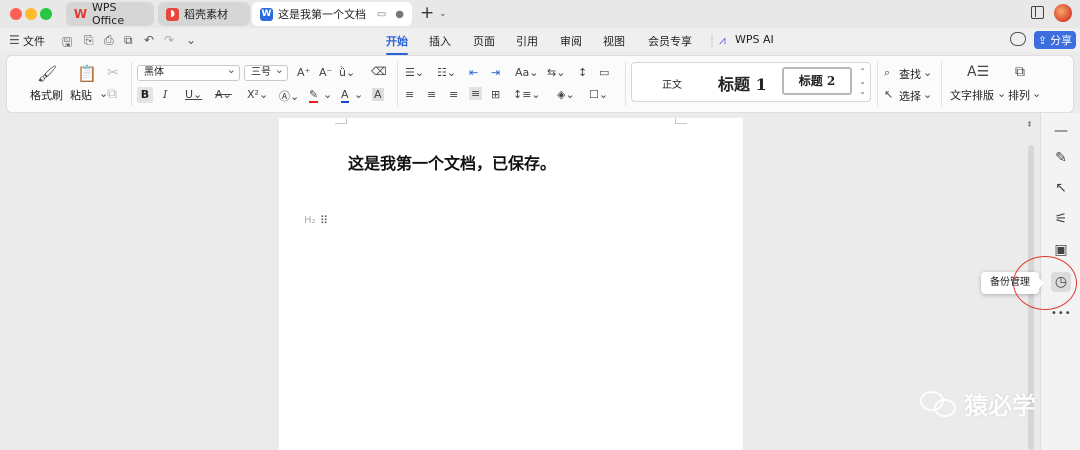 This screenshot has height=450, width=1080. I want to click on share-button: ⇪ 分享, so click(1055, 40).